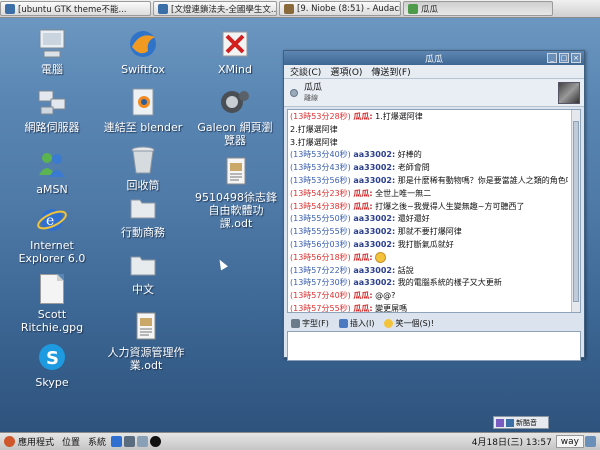 This screenshot has height=450, width=600. I want to click on insert-icon, so click(343, 323).